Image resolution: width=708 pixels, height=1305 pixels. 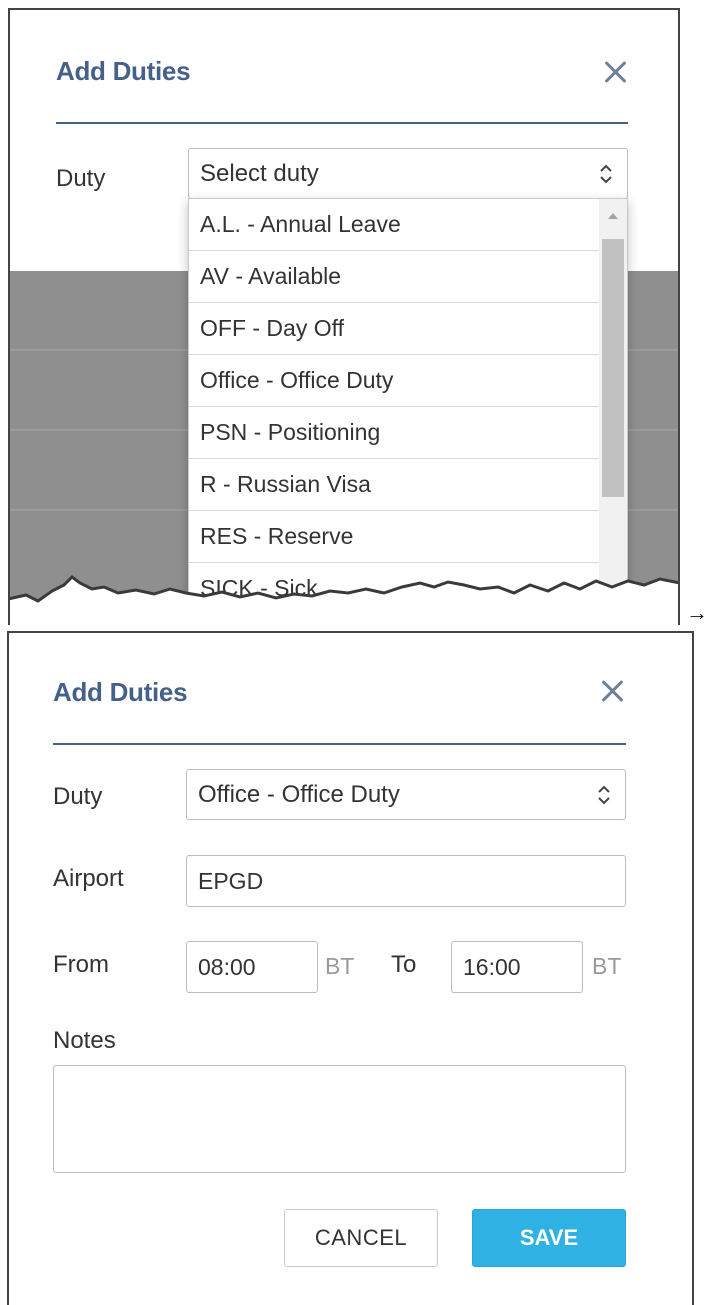 What do you see at coordinates (697, 612) in the screenshot?
I see `transition-arrow: →` at bounding box center [697, 612].